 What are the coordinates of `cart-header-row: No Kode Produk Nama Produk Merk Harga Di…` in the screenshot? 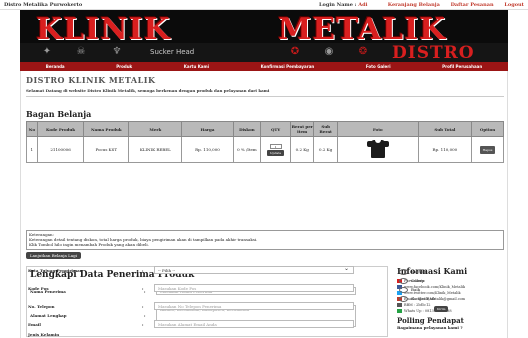 It's located at (265, 129).